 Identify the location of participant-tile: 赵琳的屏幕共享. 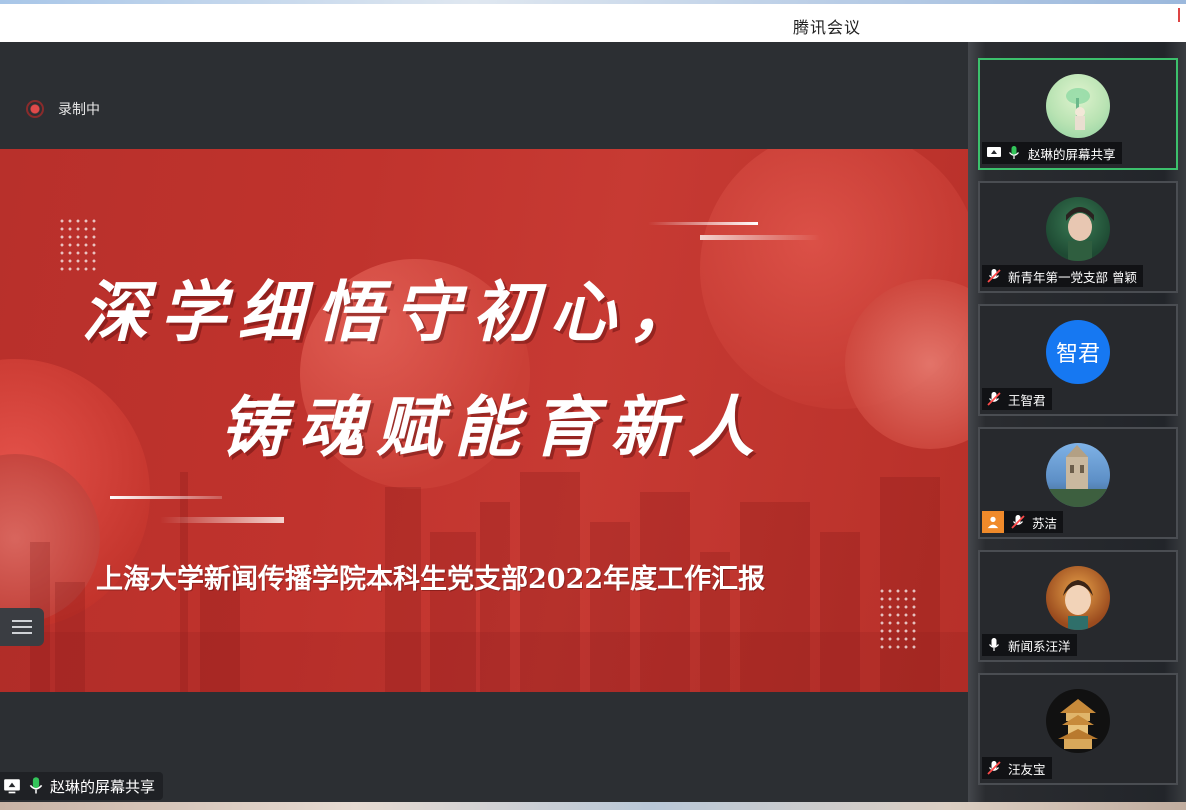
(1078, 114).